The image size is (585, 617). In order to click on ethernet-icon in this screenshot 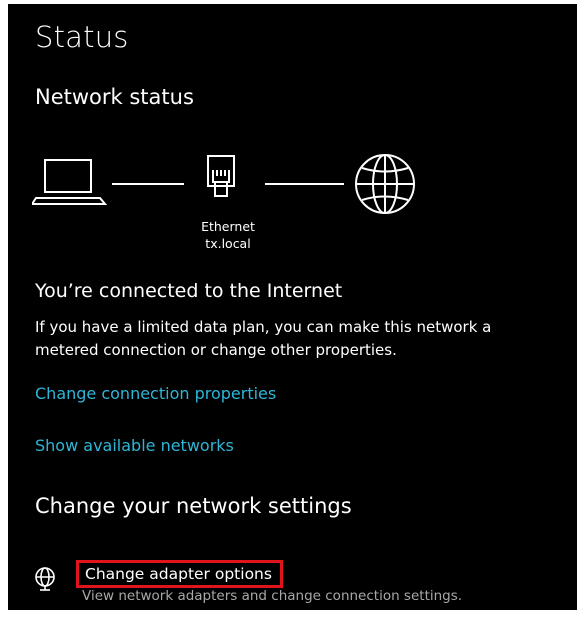, I will do `click(221, 176)`.